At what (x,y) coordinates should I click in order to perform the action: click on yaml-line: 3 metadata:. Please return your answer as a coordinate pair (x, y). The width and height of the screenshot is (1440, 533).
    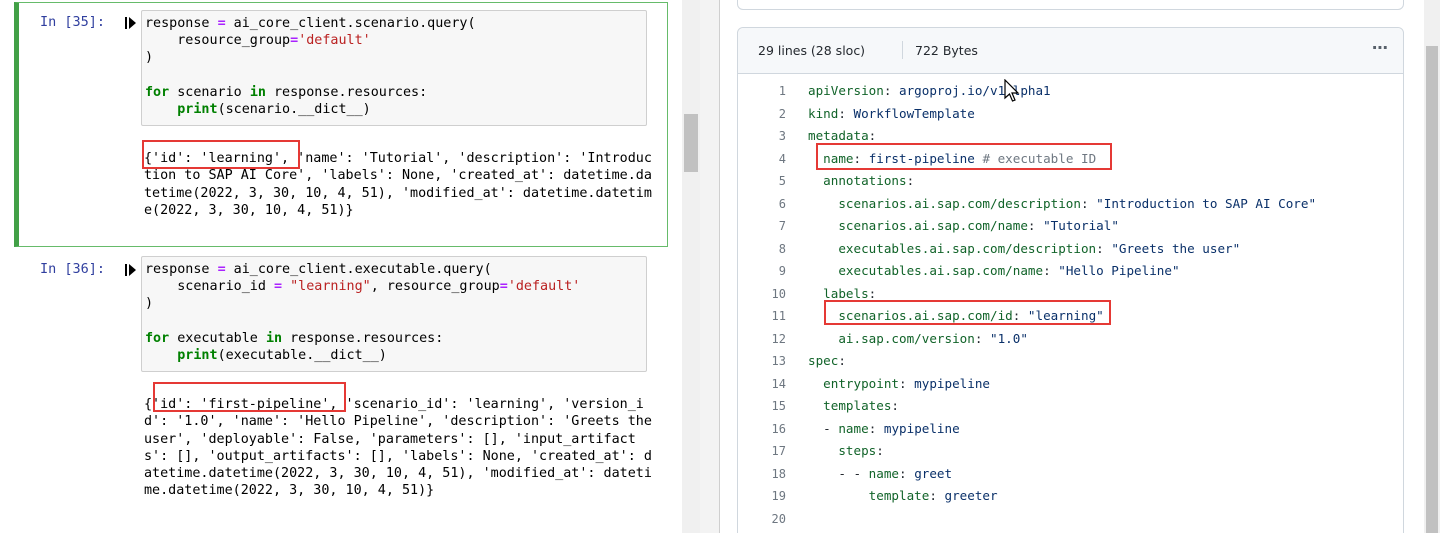
    Looking at the image, I should click on (1070, 136).